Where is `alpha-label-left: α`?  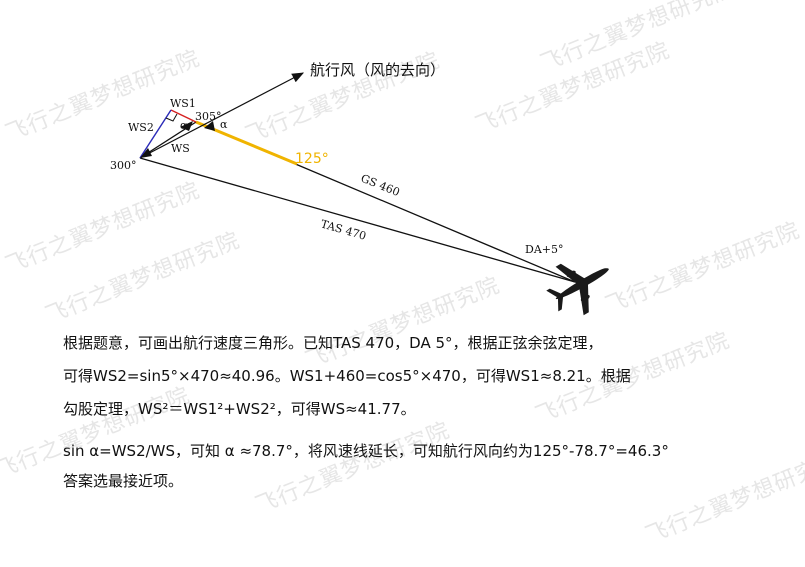 alpha-label-left: α is located at coordinates (184, 125).